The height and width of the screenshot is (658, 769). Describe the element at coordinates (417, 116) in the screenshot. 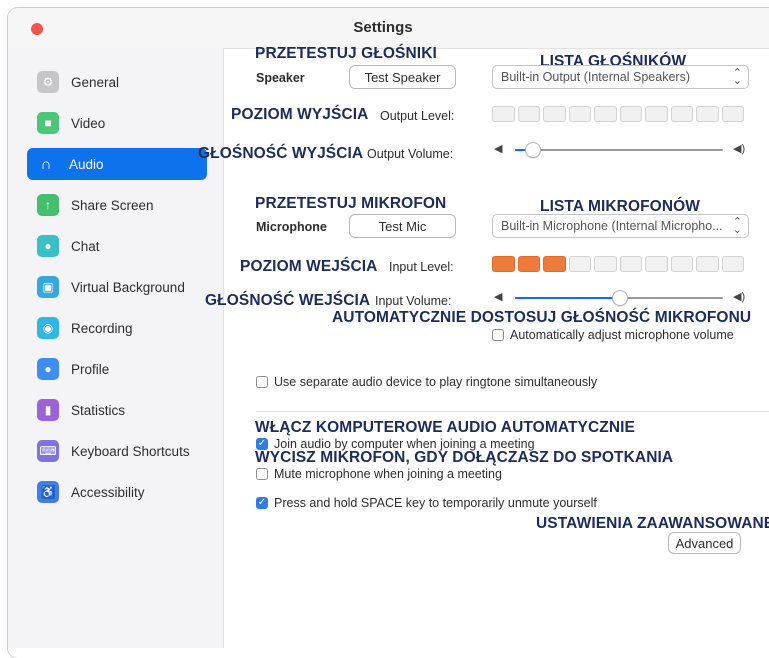

I see `output-level-label: Output Level:` at that location.